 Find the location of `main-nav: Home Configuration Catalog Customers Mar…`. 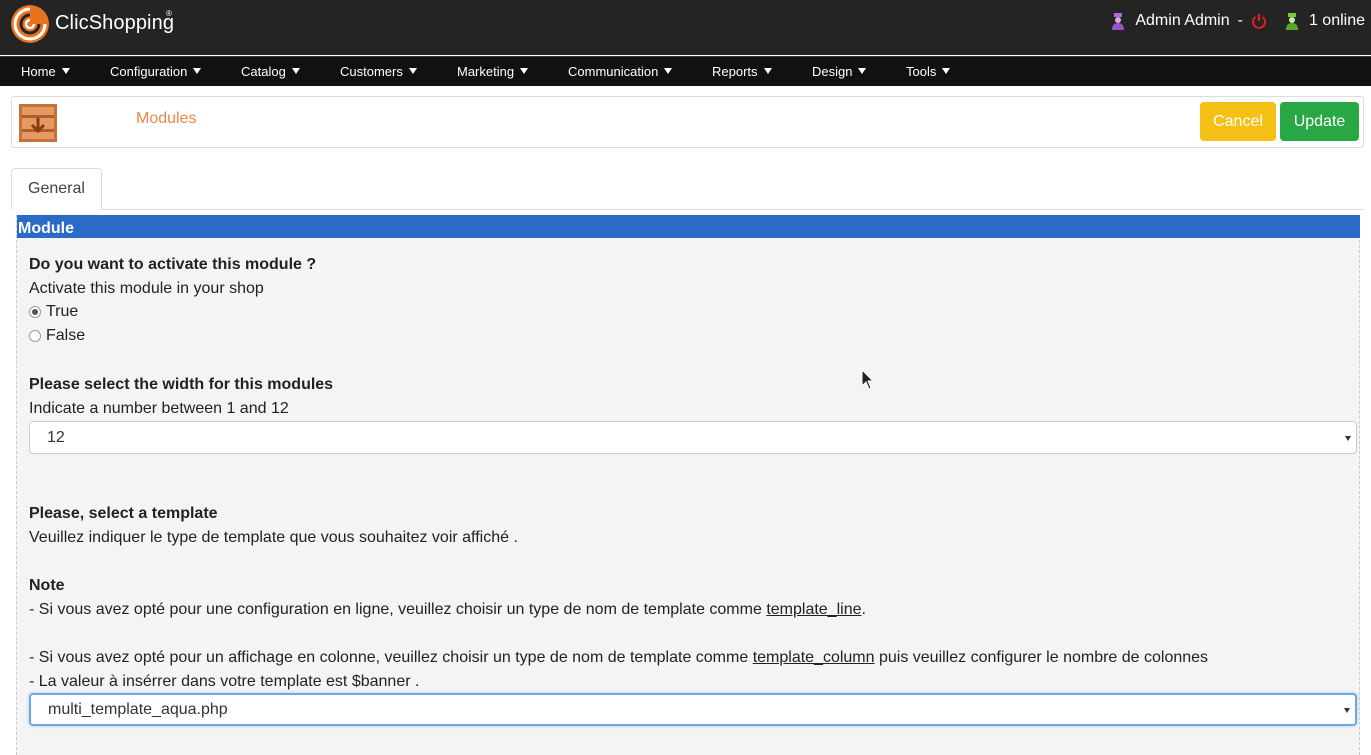

main-nav: Home Configuration Catalog Customers Mar… is located at coordinates (685, 71).